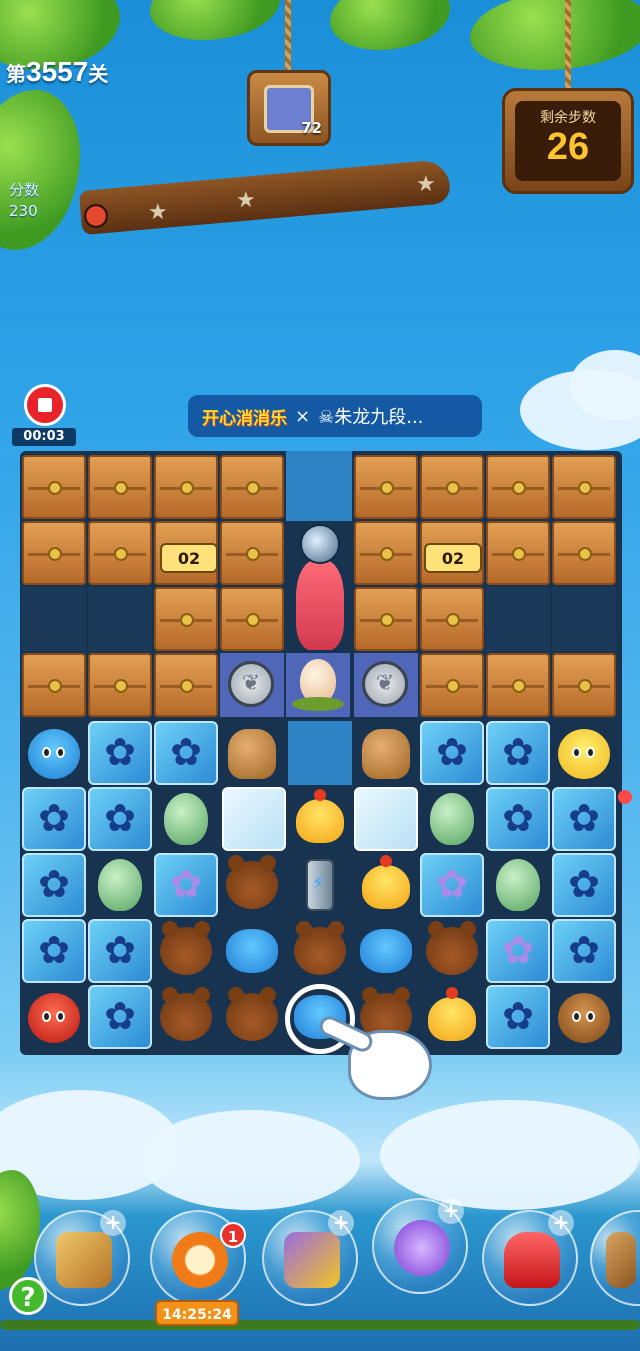  I want to click on help-icon: ?, so click(28, 1296).